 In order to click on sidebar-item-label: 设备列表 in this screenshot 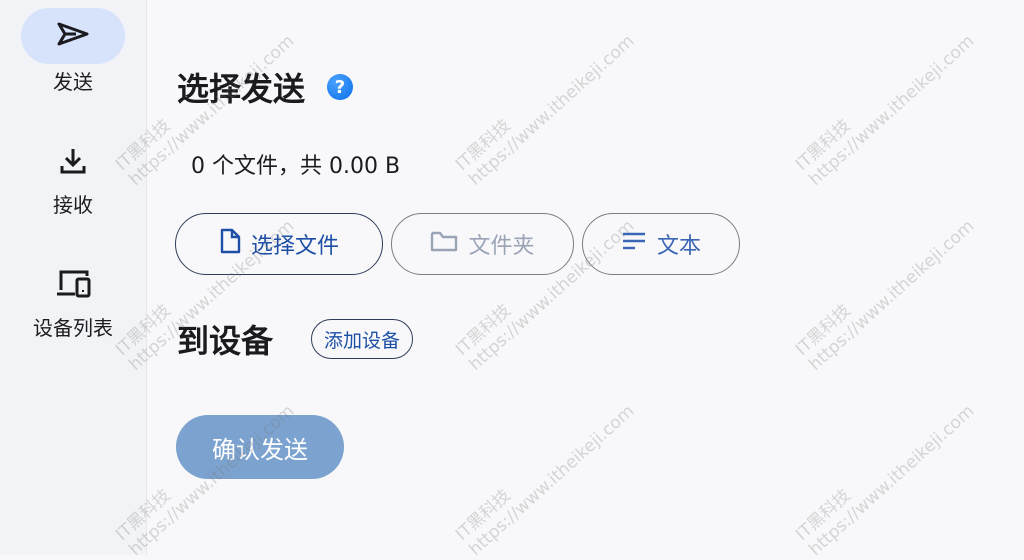, I will do `click(73, 328)`.